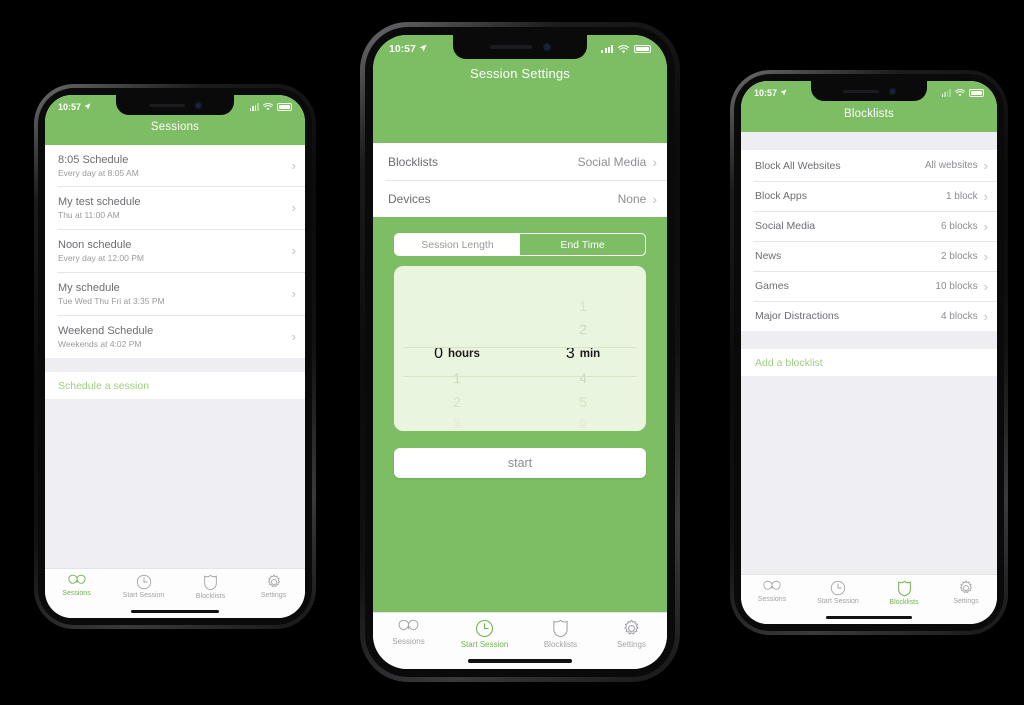 This screenshot has width=1024, height=705. Describe the element at coordinates (101, 251) in the screenshot. I see `session-info: Noon schedule Every day at 12:00 PM` at that location.